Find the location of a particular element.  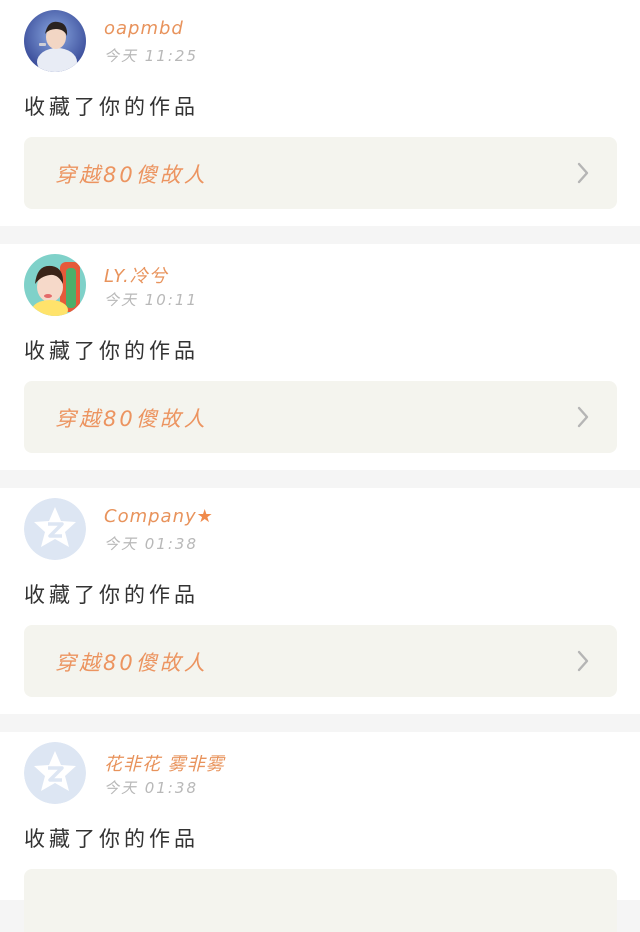

timestamp: 今天 11:25 is located at coordinates (151, 56).